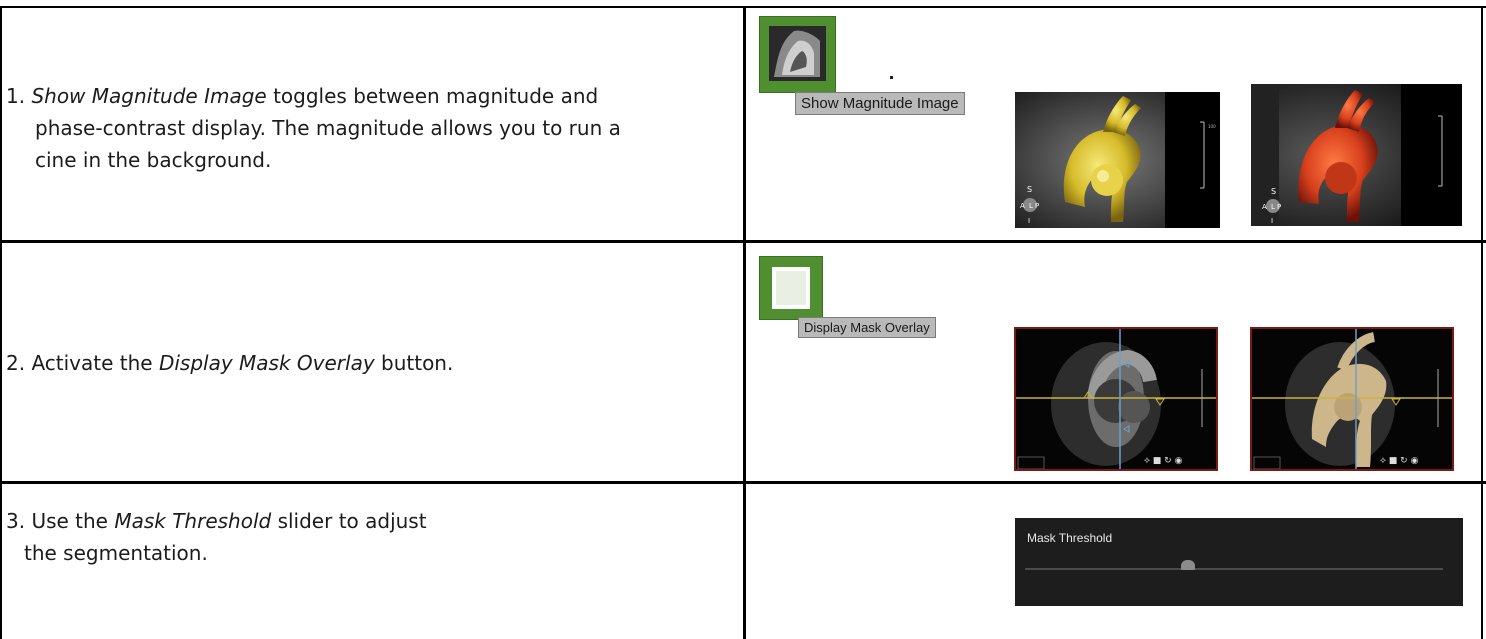  I want to click on tooltip-stray-dot, so click(891, 77).